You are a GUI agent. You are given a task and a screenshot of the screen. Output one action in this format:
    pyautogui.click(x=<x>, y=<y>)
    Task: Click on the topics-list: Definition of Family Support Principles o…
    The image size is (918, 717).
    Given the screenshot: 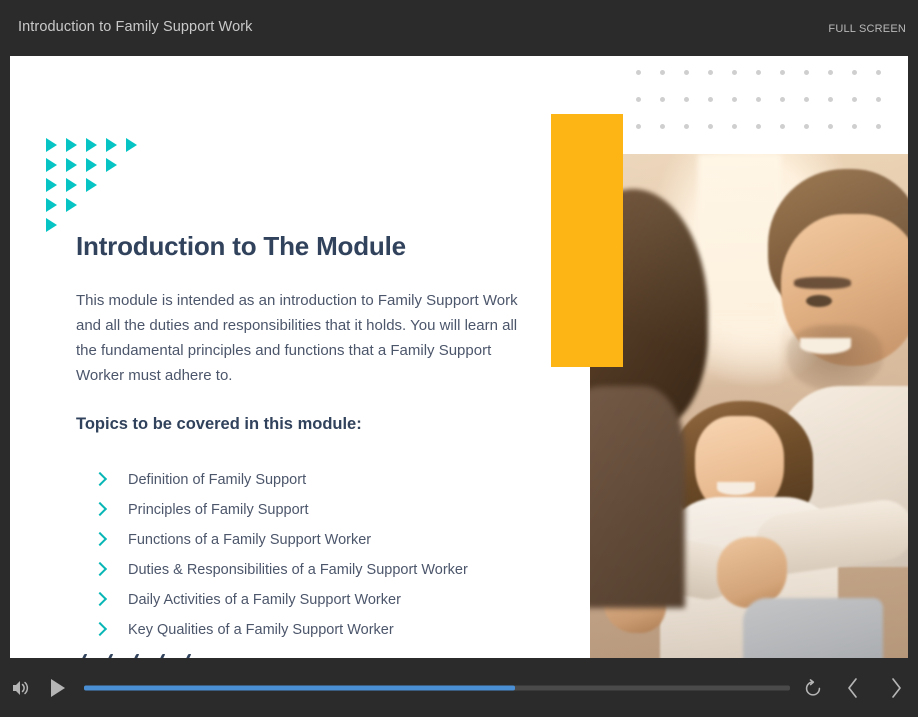 What is the action you would take?
    pyautogui.click(x=324, y=555)
    